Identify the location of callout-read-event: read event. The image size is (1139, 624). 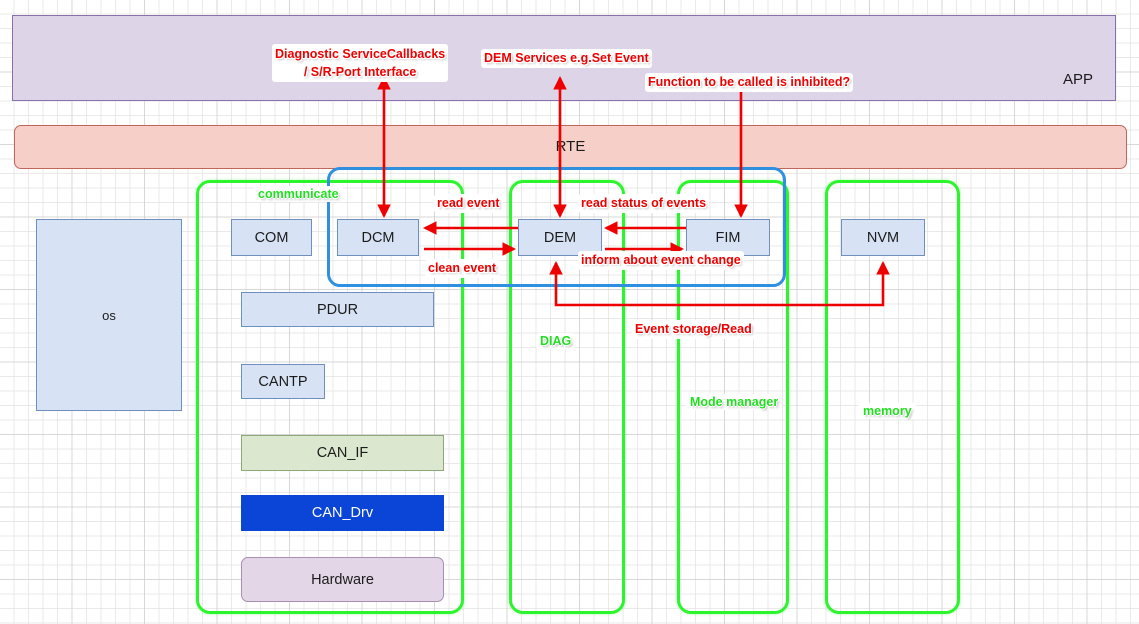
(468, 203).